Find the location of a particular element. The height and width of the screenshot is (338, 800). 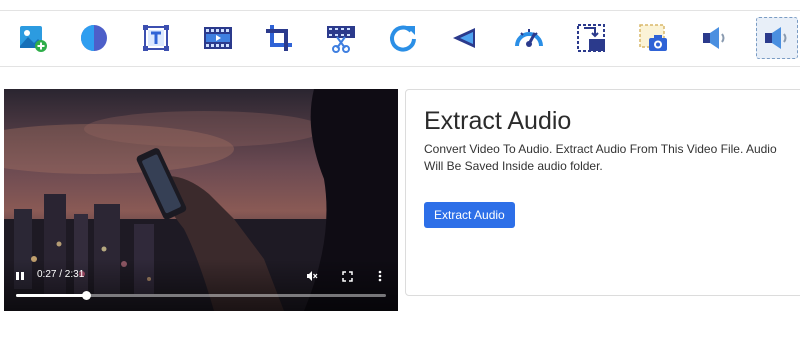

text-overlay-icon is located at coordinates (156, 38).